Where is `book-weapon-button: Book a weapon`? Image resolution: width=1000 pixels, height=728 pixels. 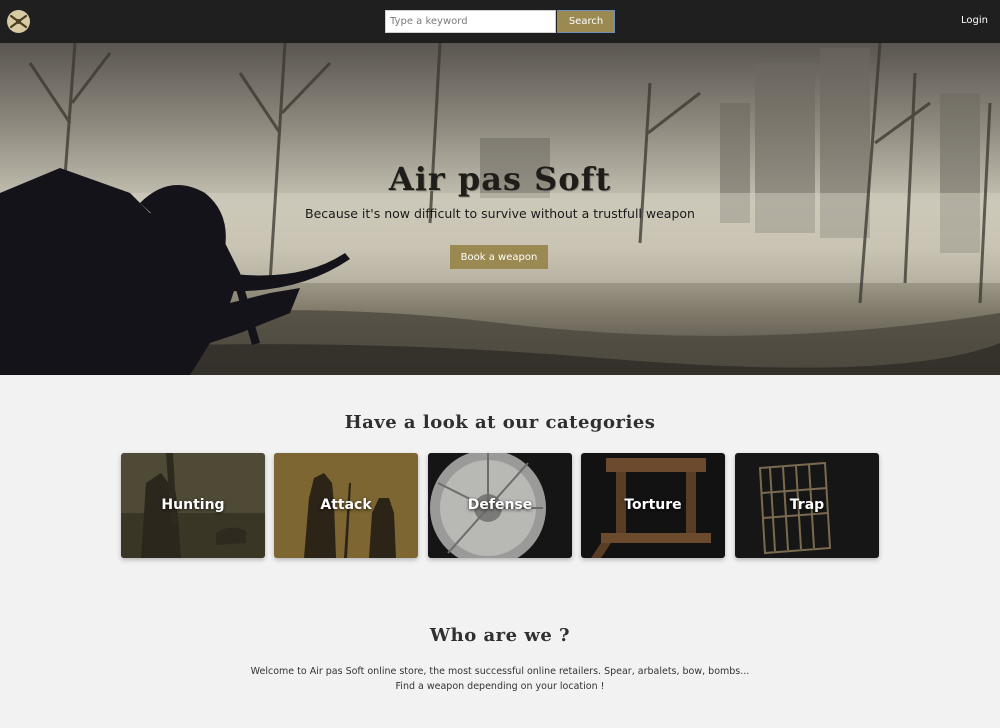
book-weapon-button: Book a weapon is located at coordinates (499, 257).